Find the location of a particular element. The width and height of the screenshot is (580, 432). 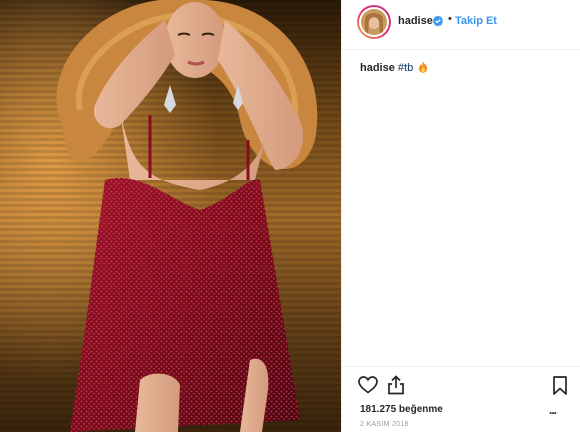

share-icon is located at coordinates (396, 387).